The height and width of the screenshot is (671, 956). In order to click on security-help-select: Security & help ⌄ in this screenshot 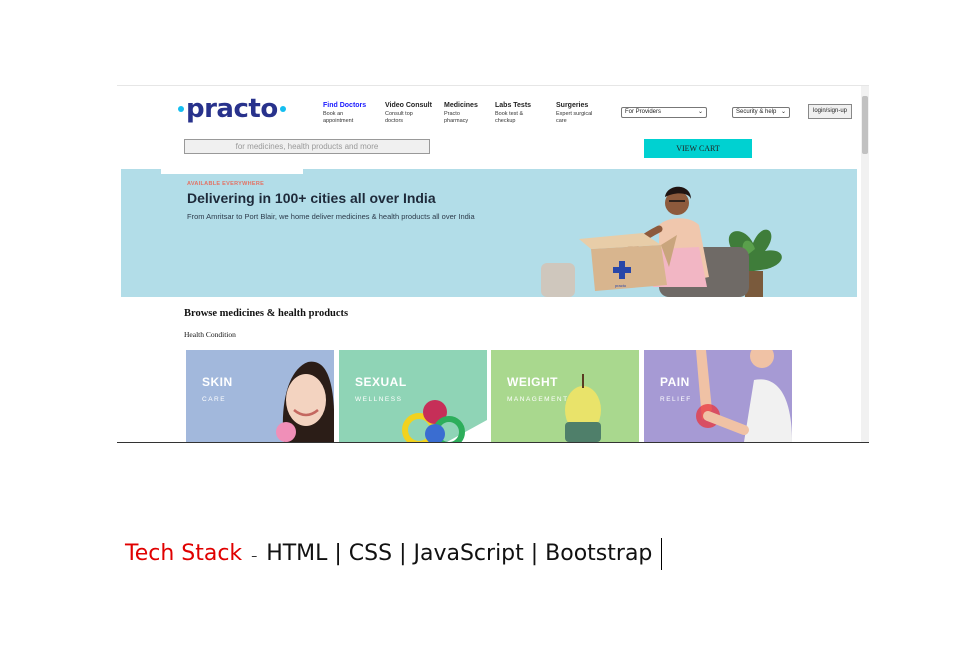, I will do `click(761, 112)`.